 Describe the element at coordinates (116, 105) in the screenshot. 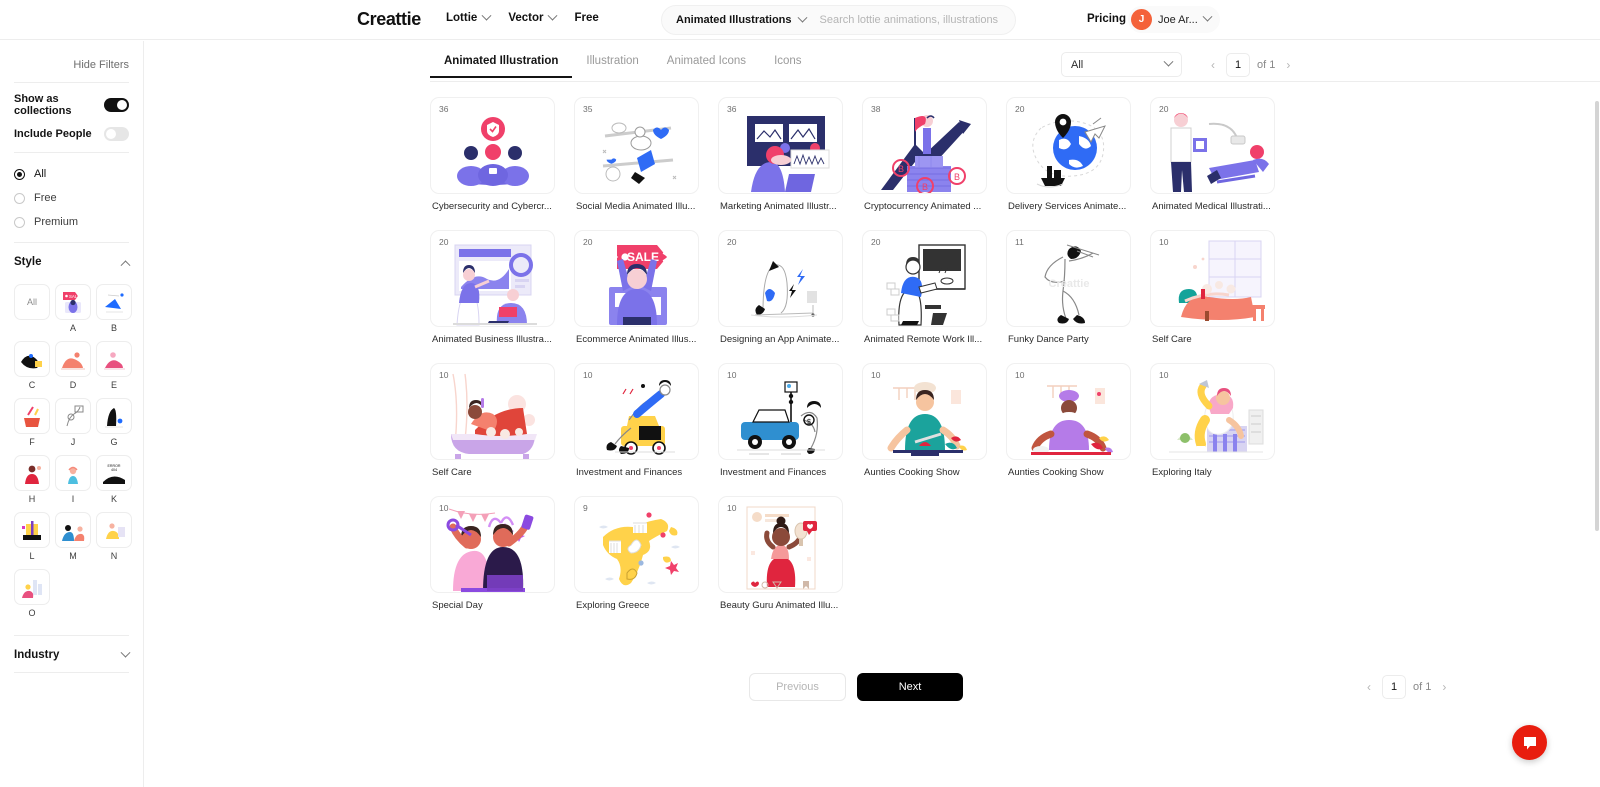

I see `show-as-collections-switch` at that location.